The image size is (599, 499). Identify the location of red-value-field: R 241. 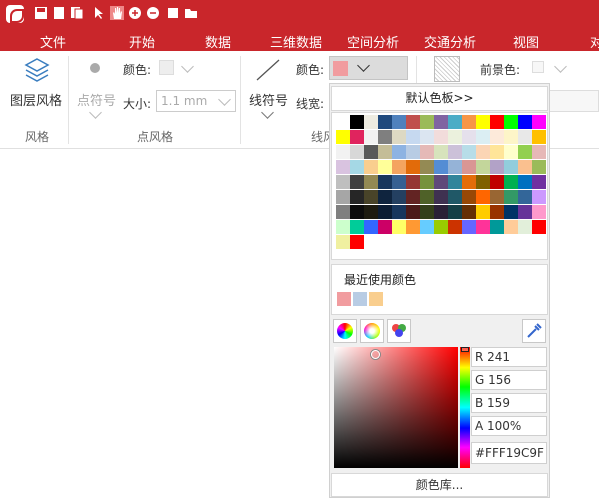
(509, 357).